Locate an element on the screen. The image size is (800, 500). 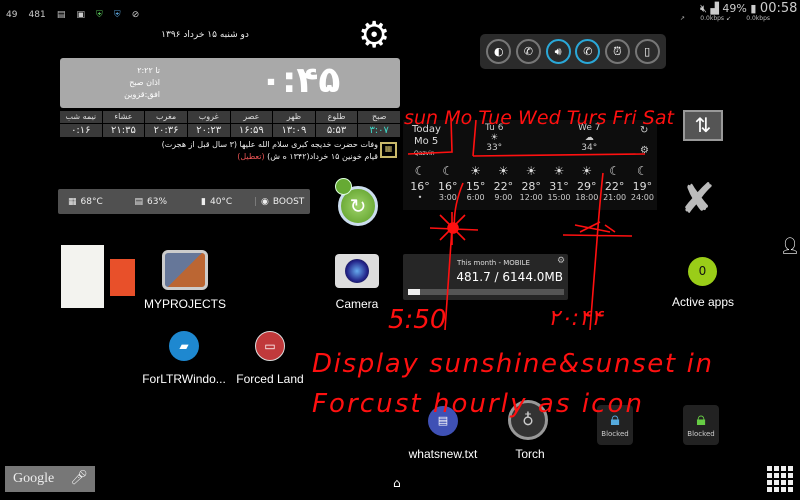
active-apps-label: Active apps is located at coordinates (703, 302).